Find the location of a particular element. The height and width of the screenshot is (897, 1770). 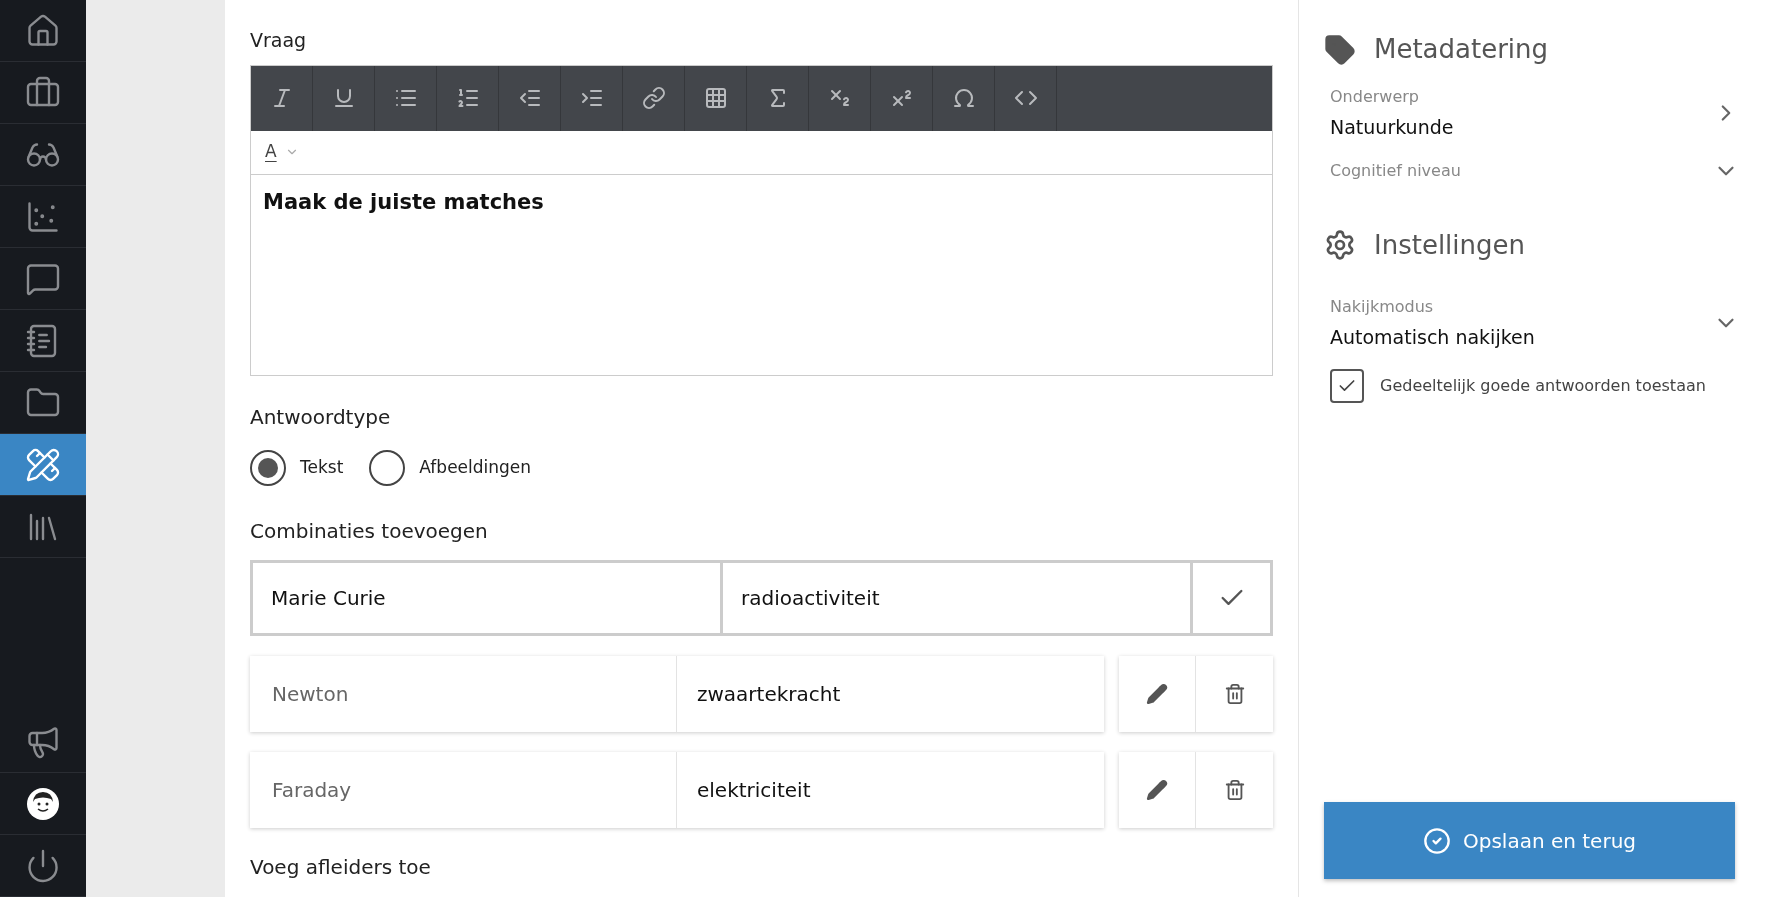

tag-icon is located at coordinates (1340, 49).